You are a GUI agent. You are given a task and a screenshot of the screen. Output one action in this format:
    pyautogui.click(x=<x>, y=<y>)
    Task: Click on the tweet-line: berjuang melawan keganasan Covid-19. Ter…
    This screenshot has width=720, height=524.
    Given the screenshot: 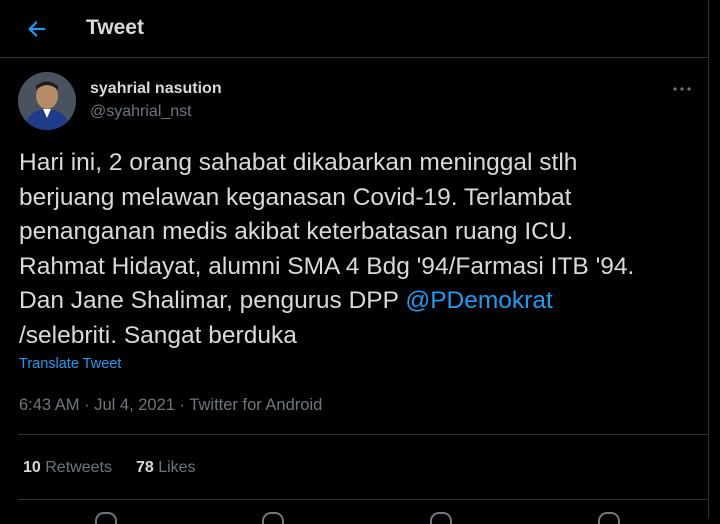 What is the action you would take?
    pyautogui.click(x=295, y=197)
    